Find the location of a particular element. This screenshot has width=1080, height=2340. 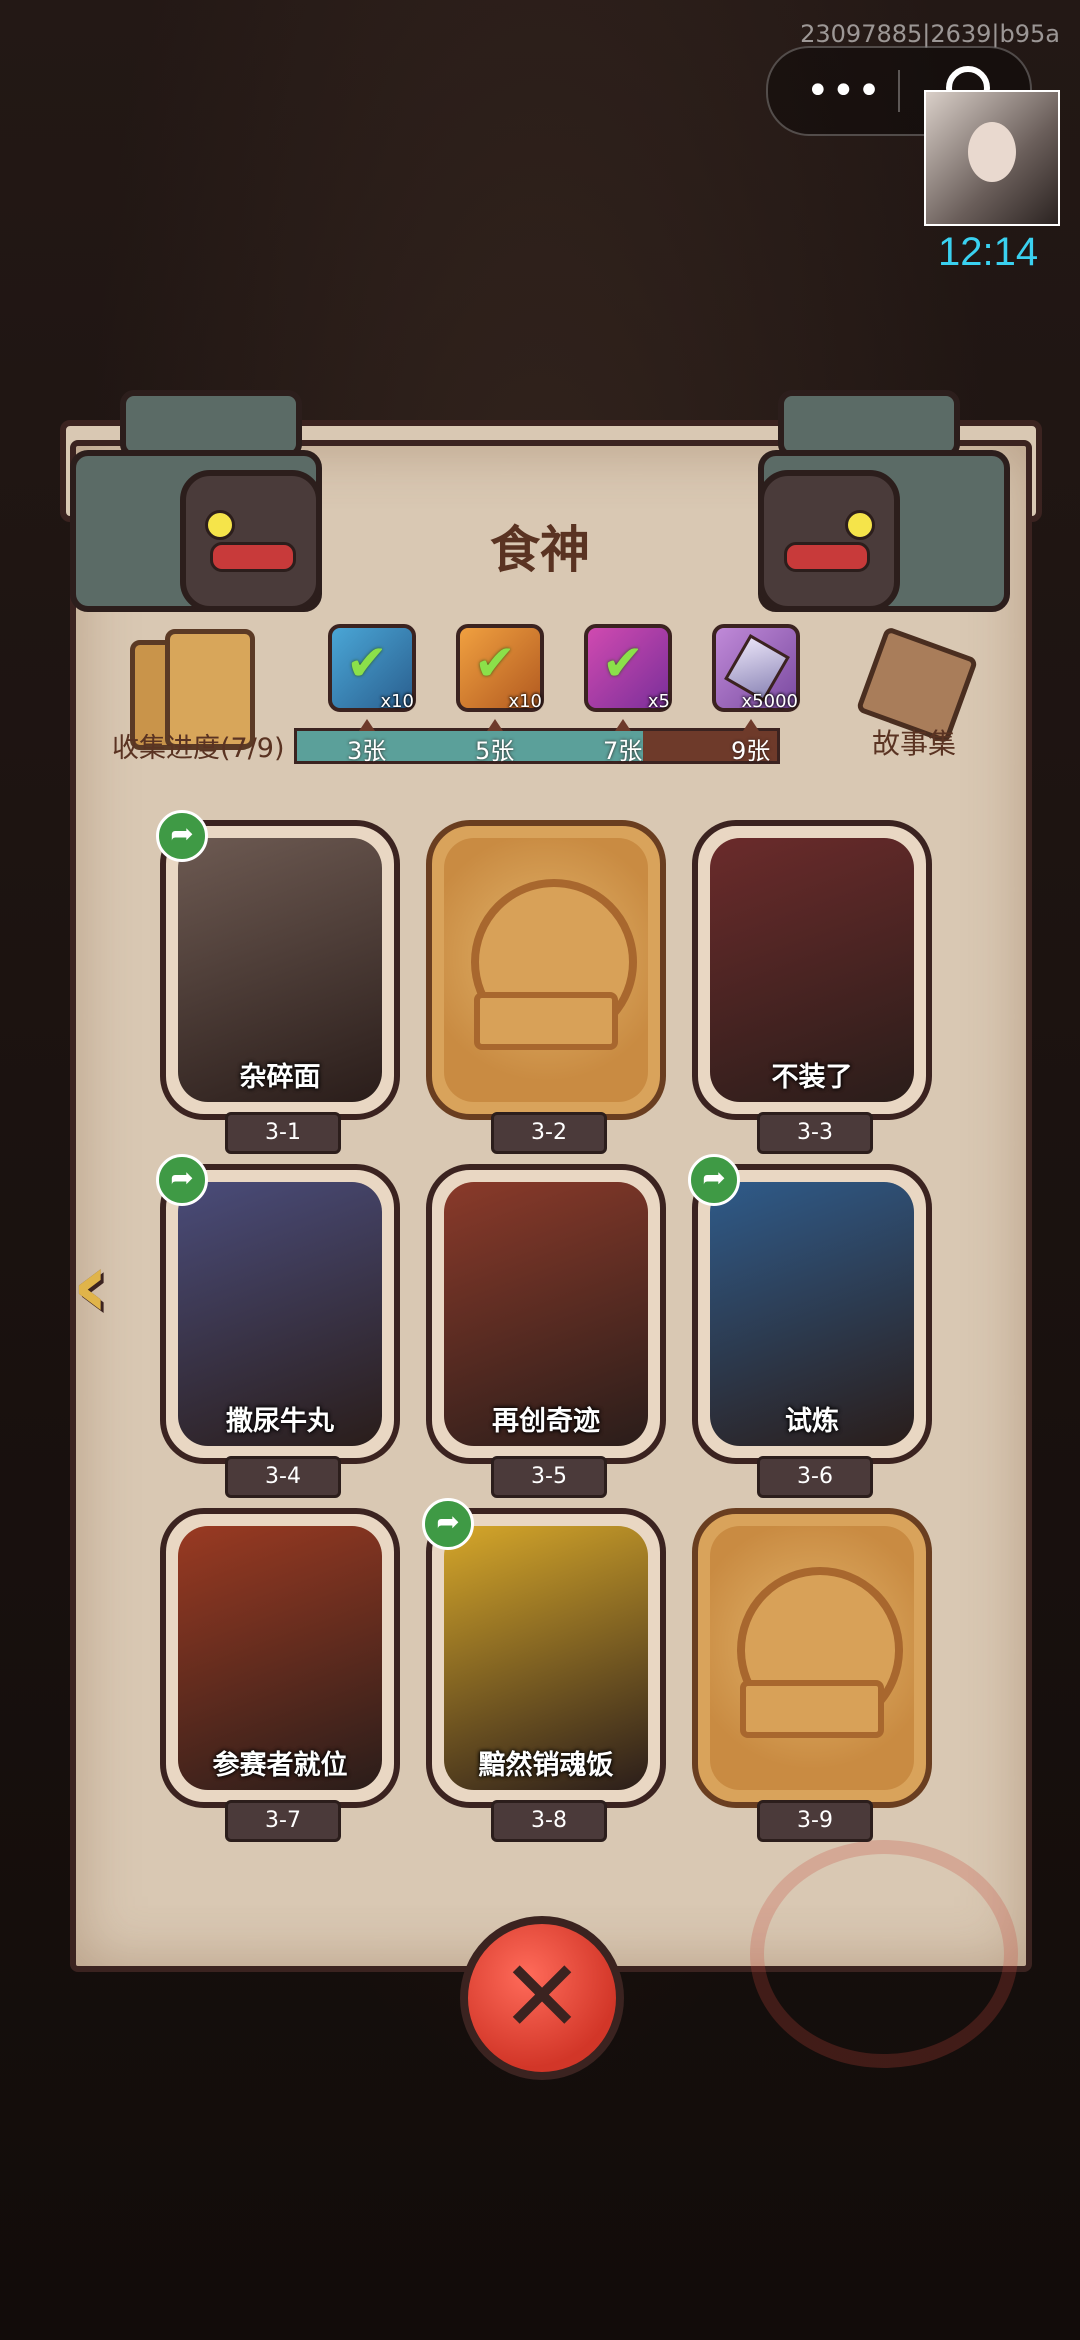

reward-4: x5000 is located at coordinates (756, 668).